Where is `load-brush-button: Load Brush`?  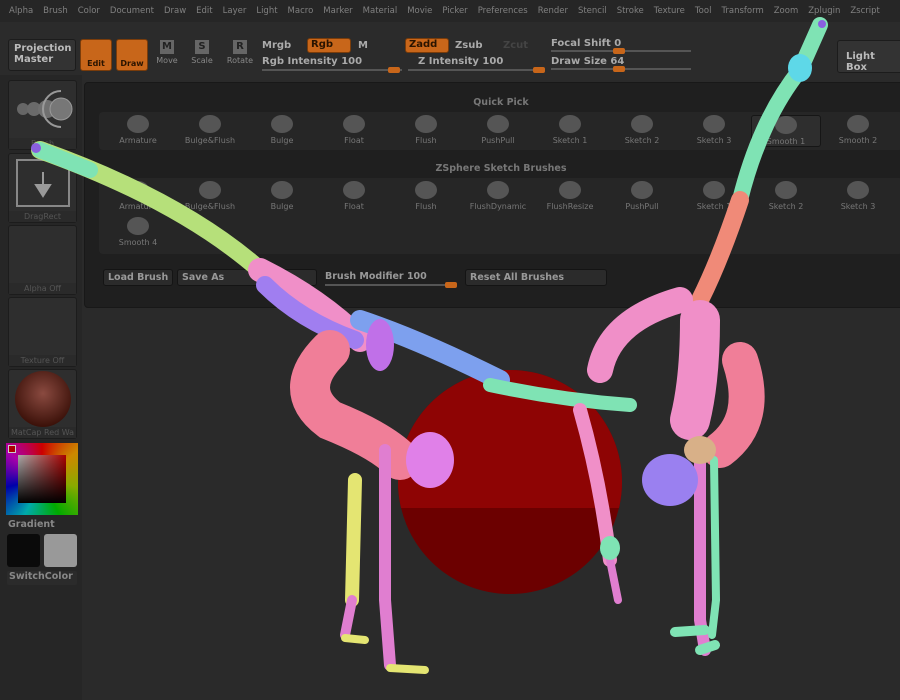
load-brush-button: Load Brush is located at coordinates (138, 277).